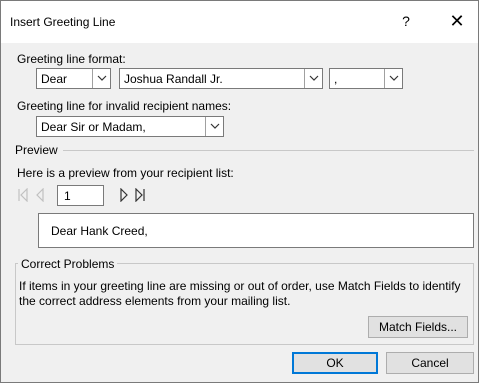  What do you see at coordinates (336, 79) in the screenshot?
I see `punctuation-value: ,` at bounding box center [336, 79].